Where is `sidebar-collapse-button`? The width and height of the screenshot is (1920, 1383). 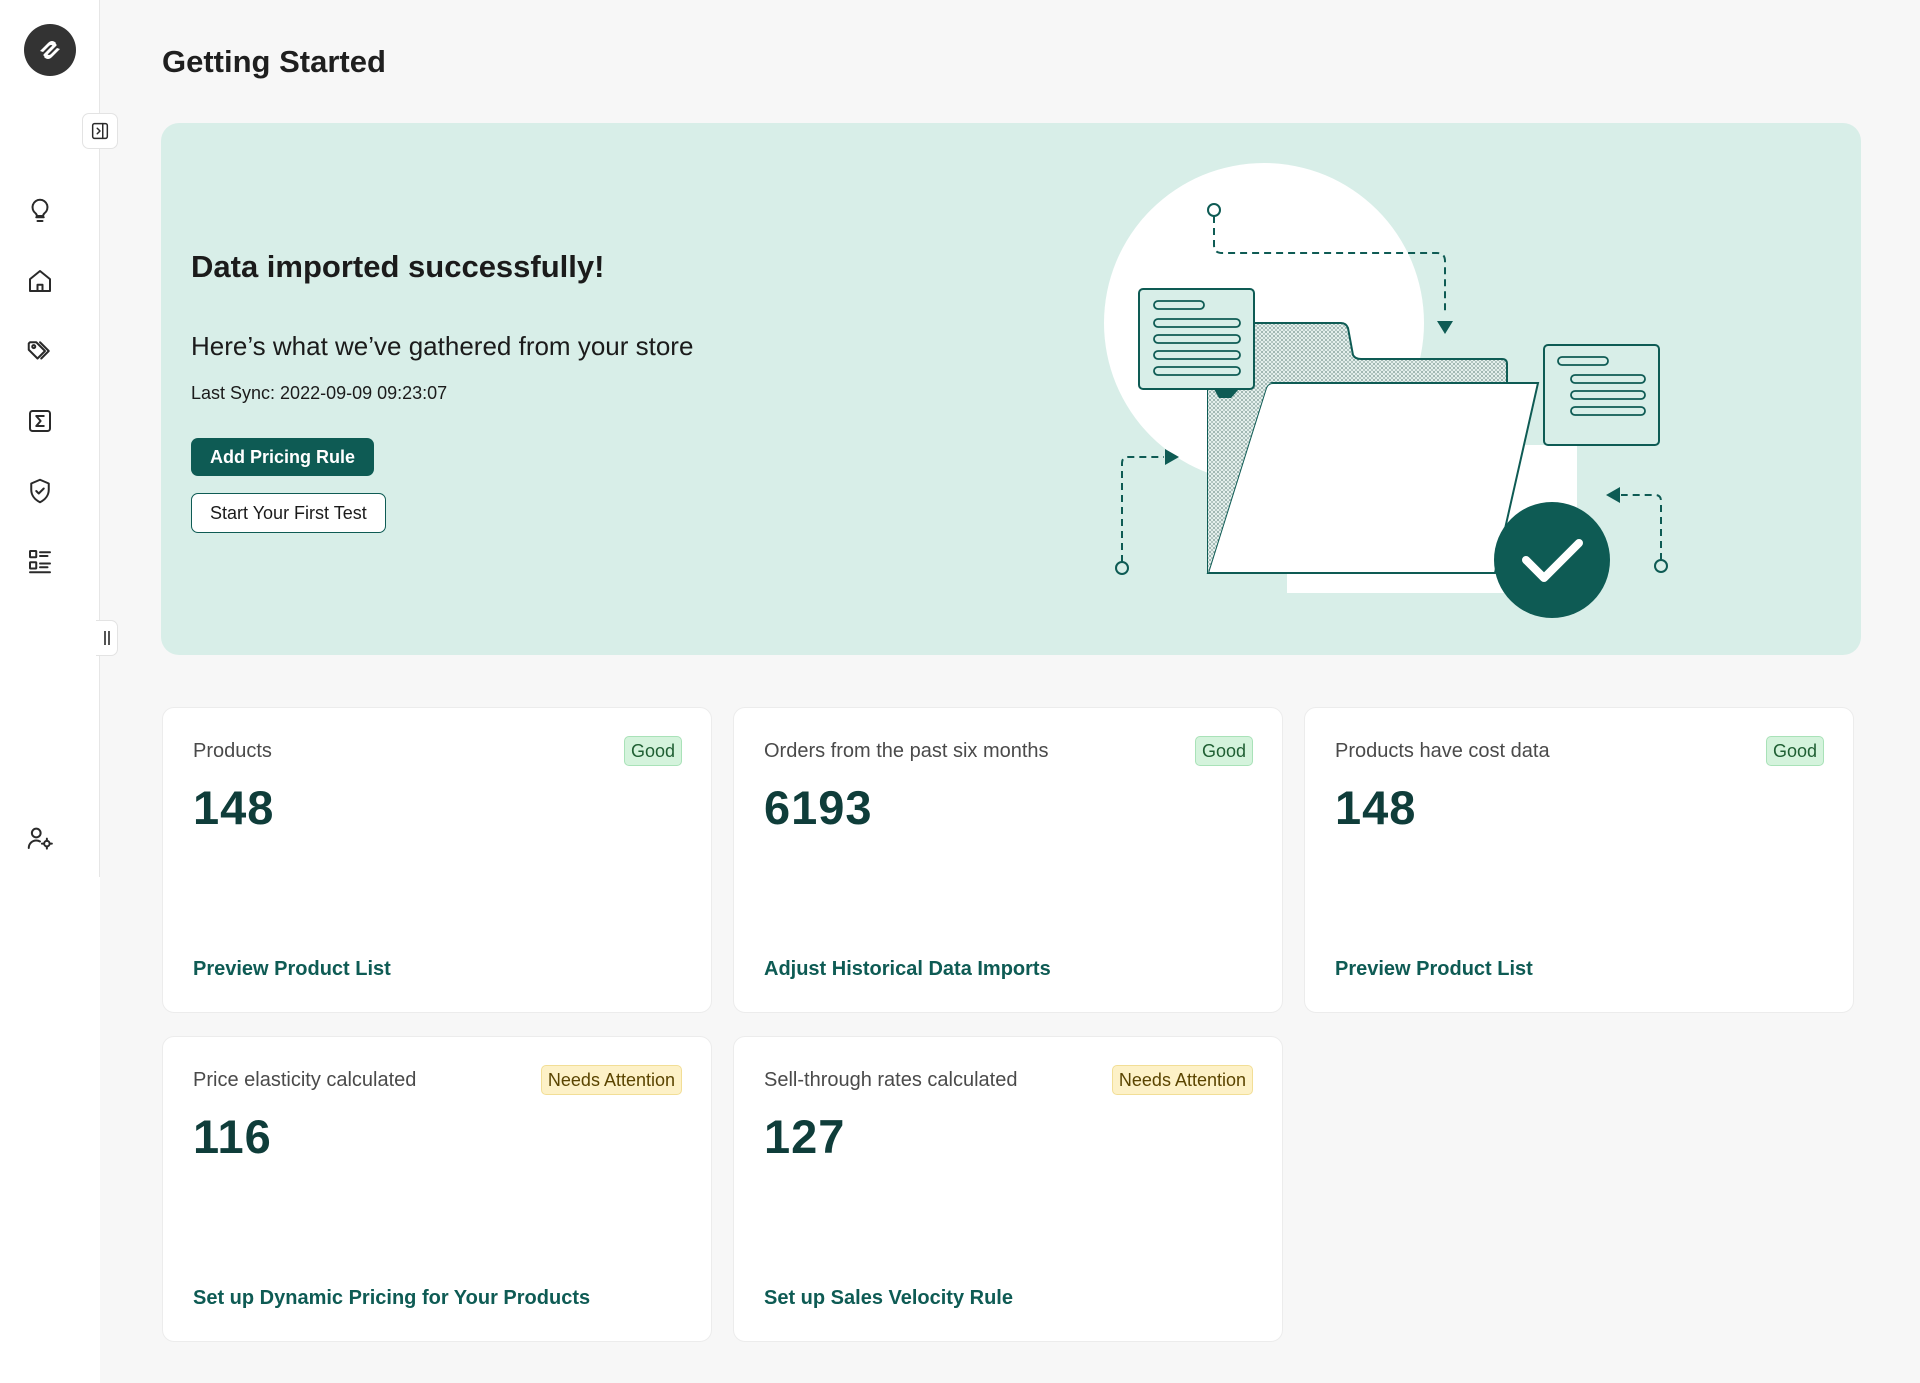
sidebar-collapse-button is located at coordinates (100, 131).